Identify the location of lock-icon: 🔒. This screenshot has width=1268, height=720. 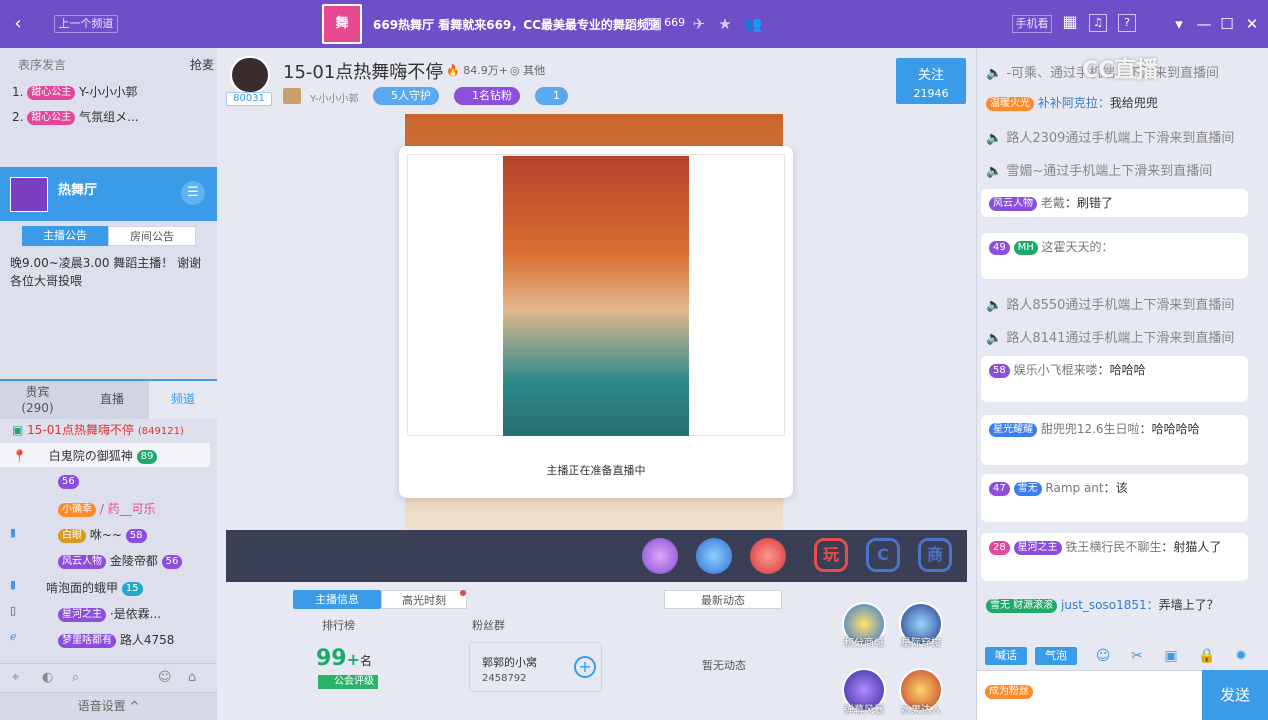
(1207, 656).